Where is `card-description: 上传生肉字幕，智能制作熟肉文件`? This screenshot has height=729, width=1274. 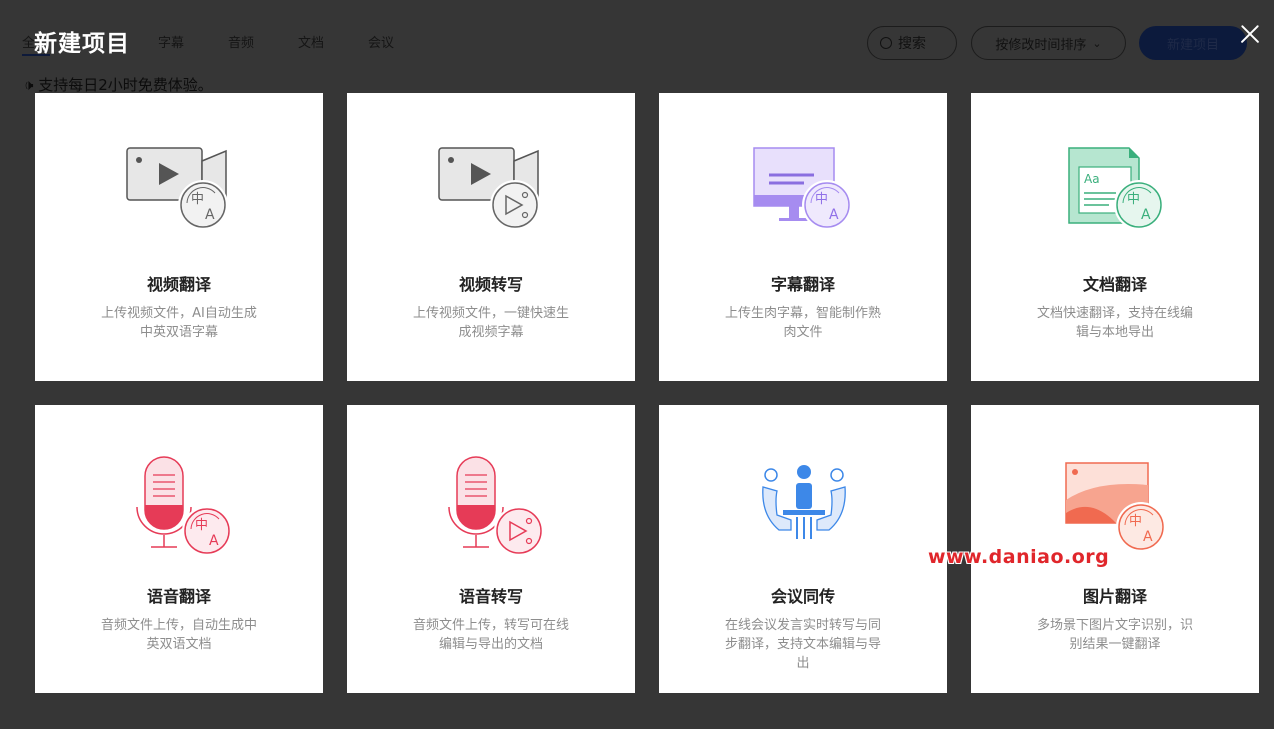
card-description: 上传生肉字幕，智能制作熟肉文件 is located at coordinates (802, 323).